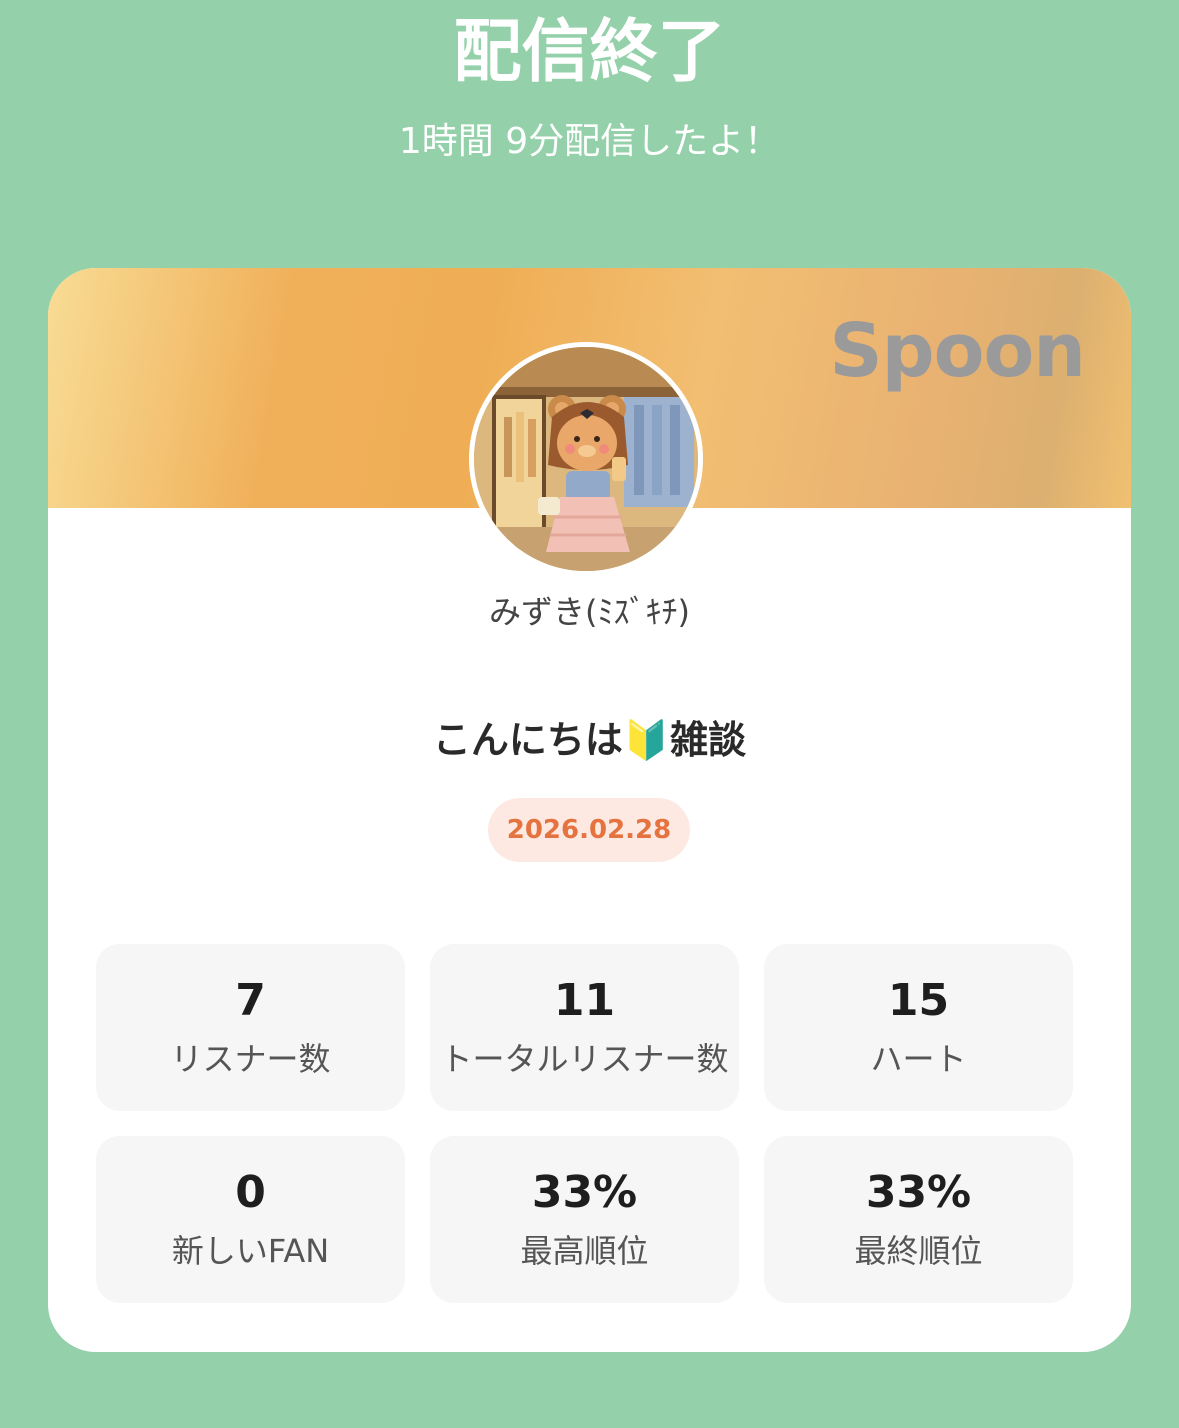  Describe the element at coordinates (589, 612) in the screenshot. I see `username: みずき(ﾐｽﾞｷﾁ)` at that location.